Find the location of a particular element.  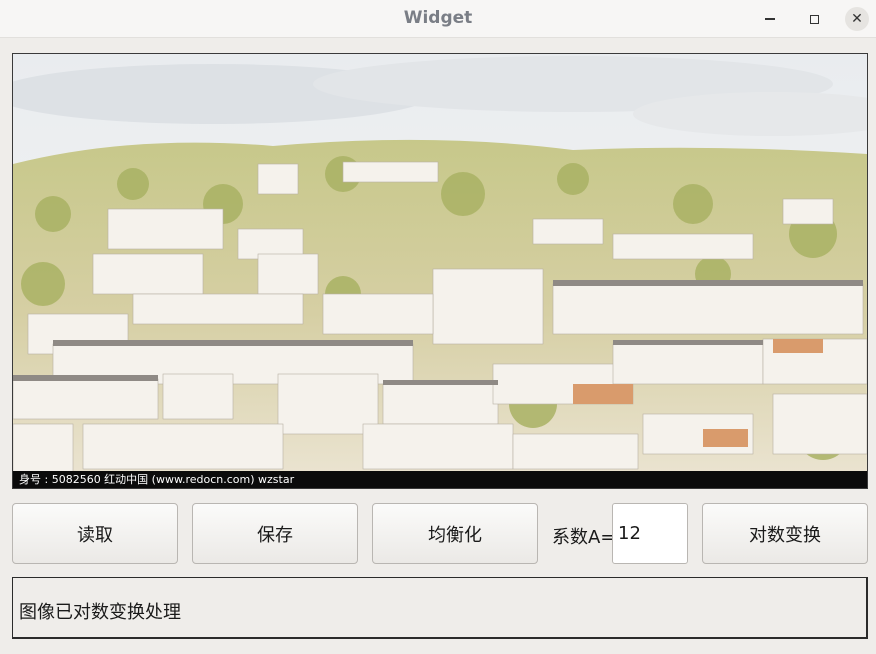

log-transform-button: 对数变换 is located at coordinates (785, 533).